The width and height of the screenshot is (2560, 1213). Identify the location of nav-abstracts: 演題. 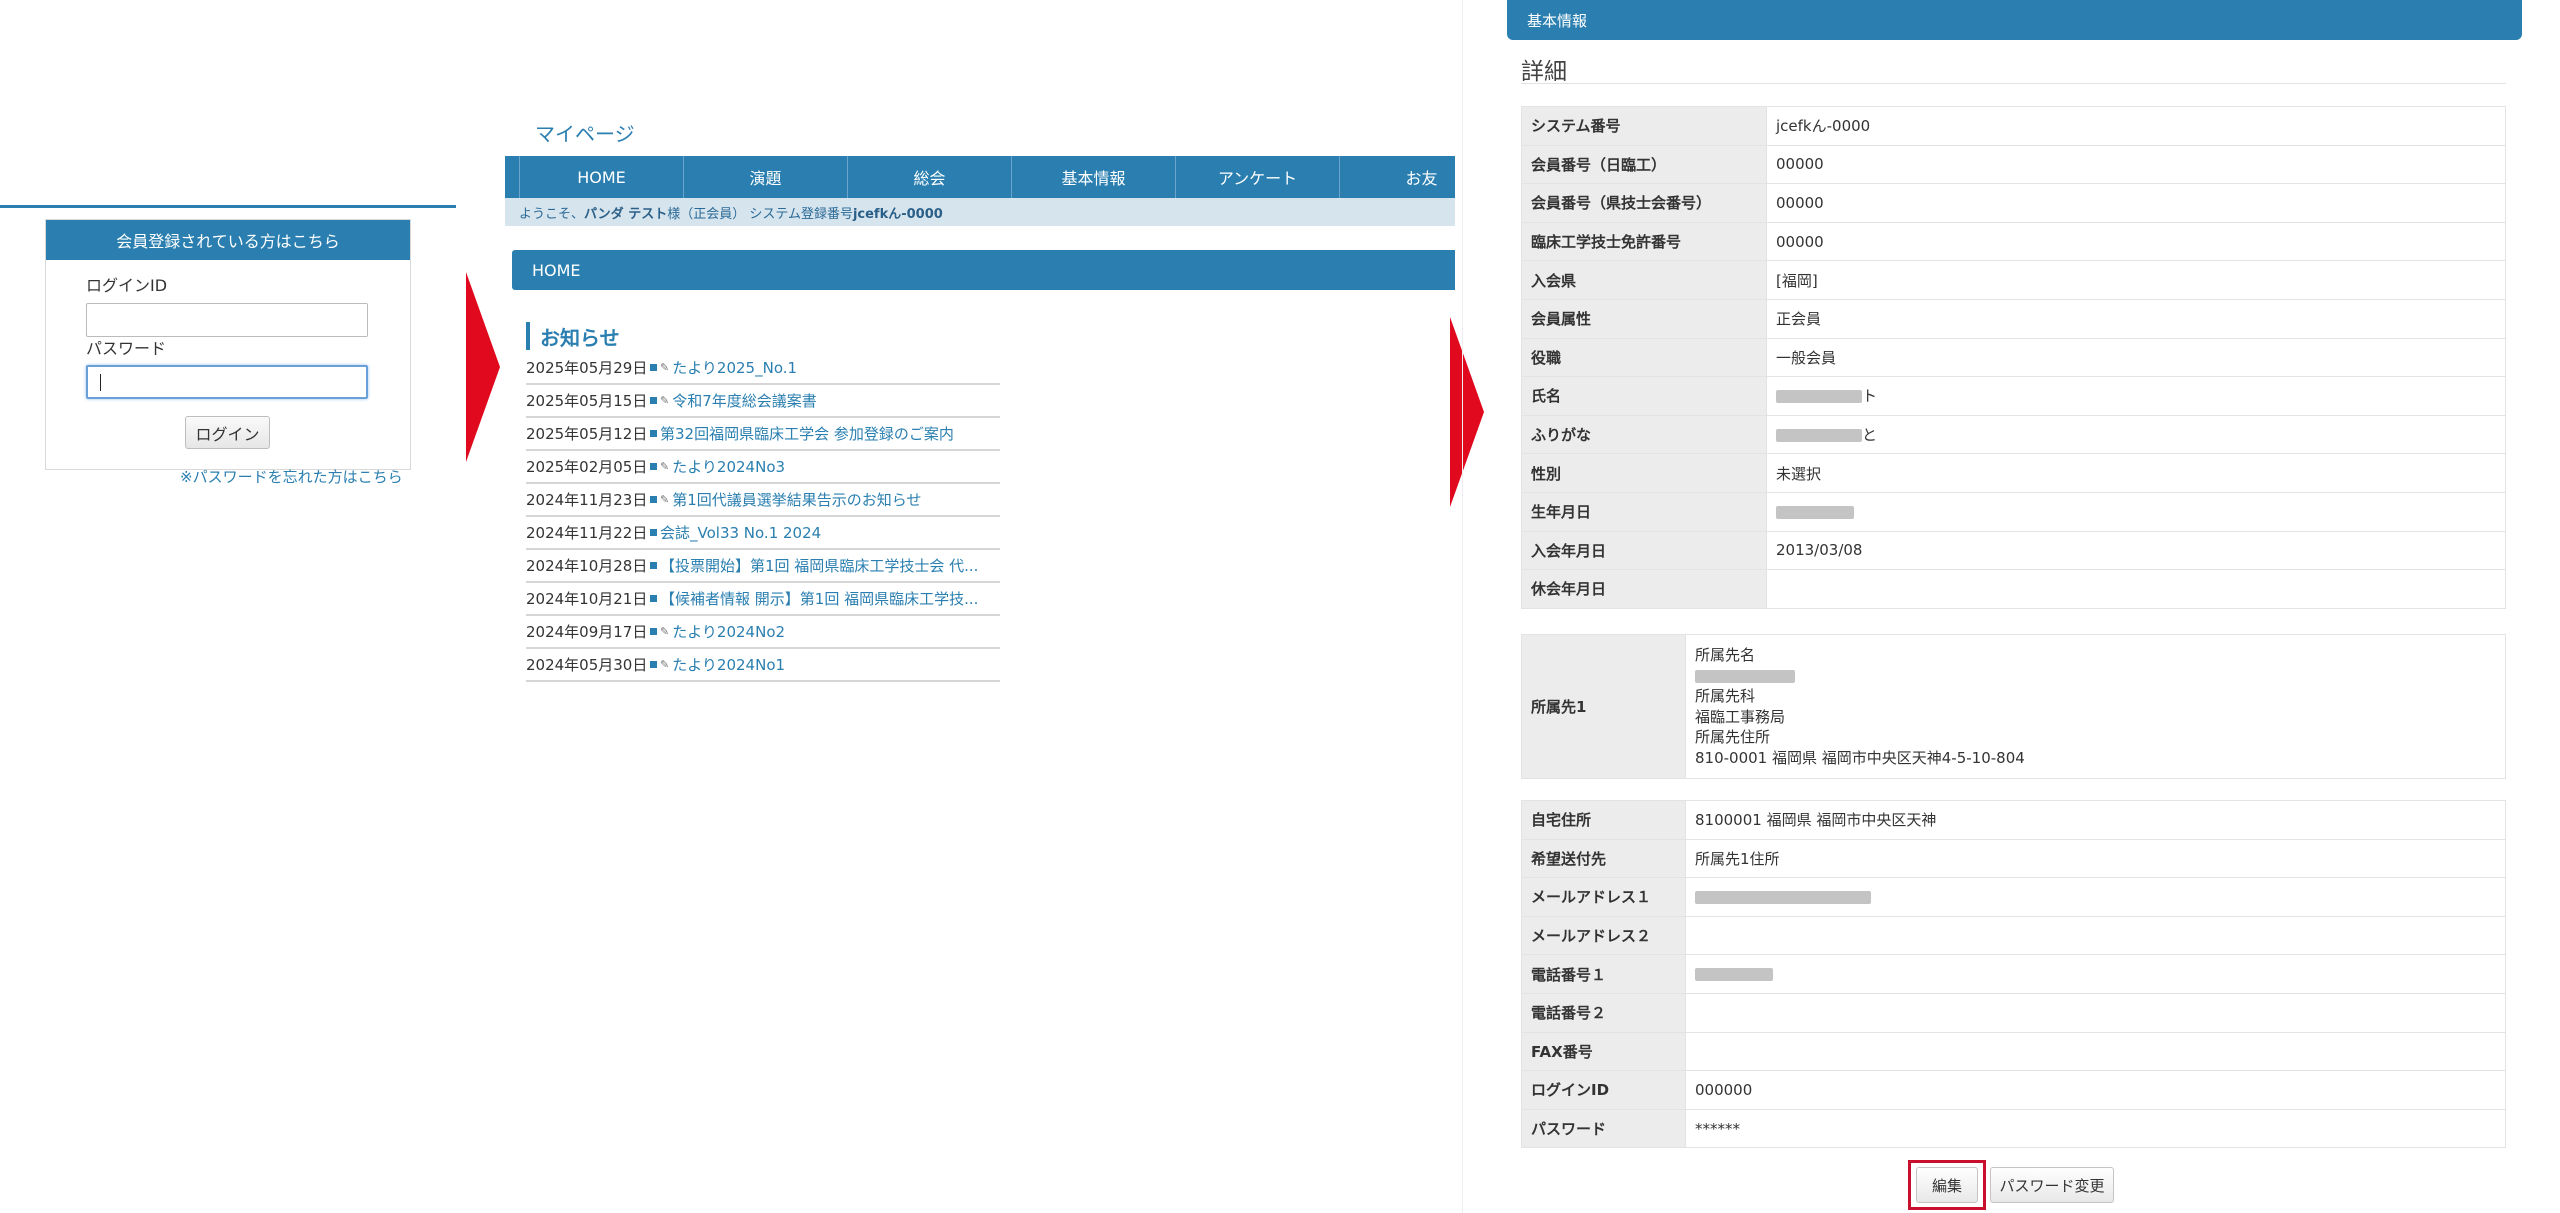
(765, 177).